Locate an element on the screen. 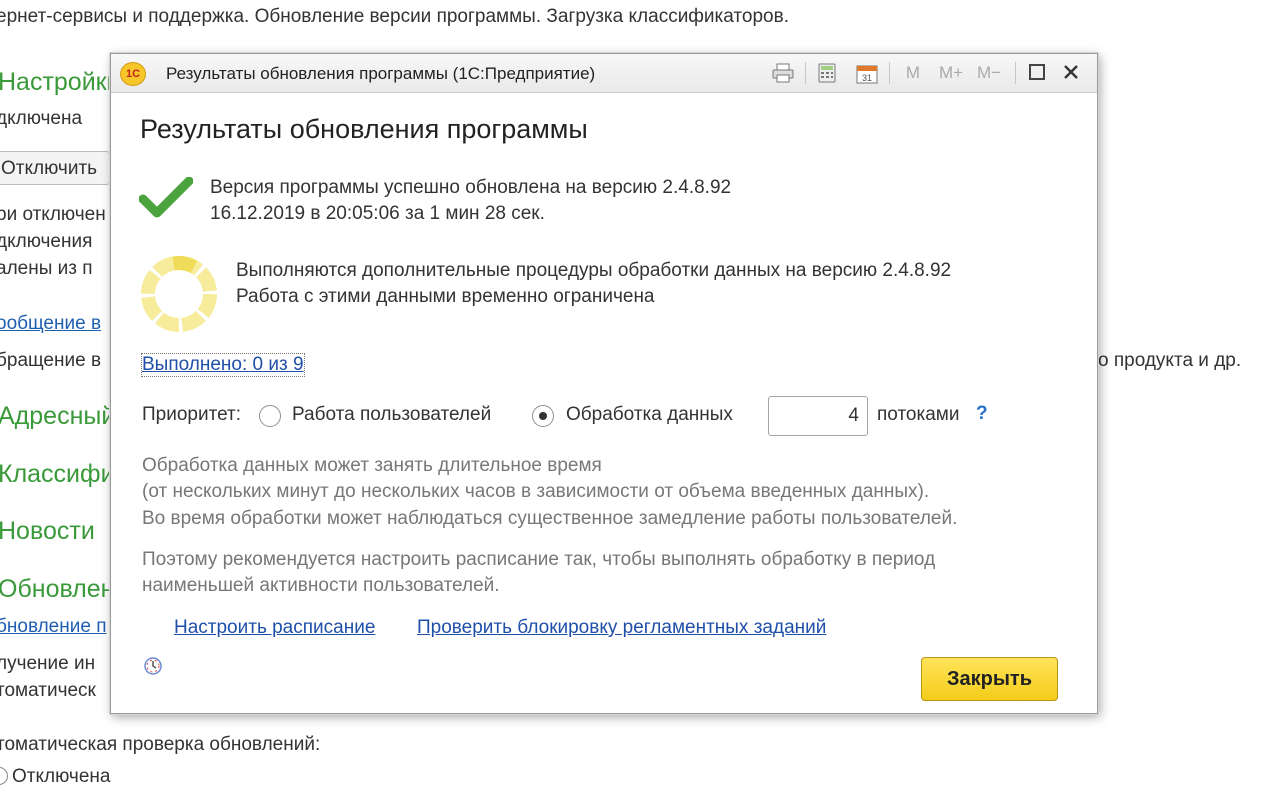 Image resolution: width=1280 pixels, height=804 pixels. print-icon is located at coordinates (783, 73).